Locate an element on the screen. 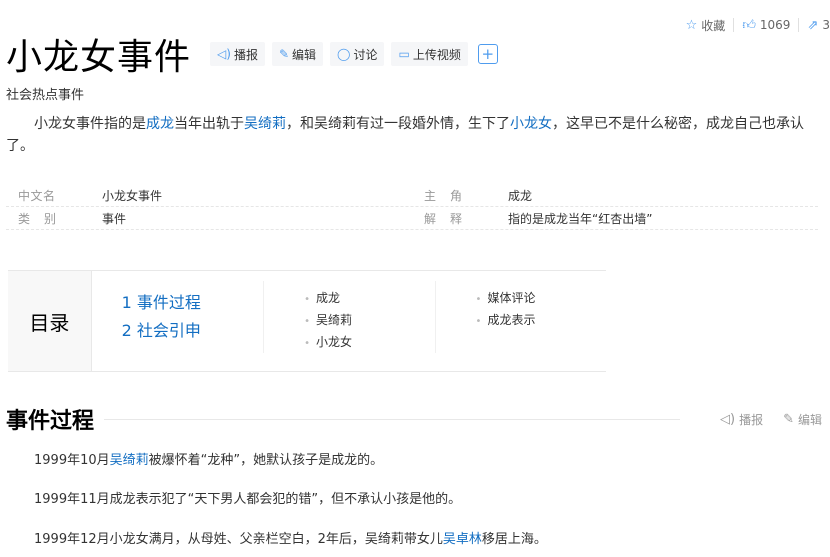  plus-icon: + is located at coordinates (488, 54).